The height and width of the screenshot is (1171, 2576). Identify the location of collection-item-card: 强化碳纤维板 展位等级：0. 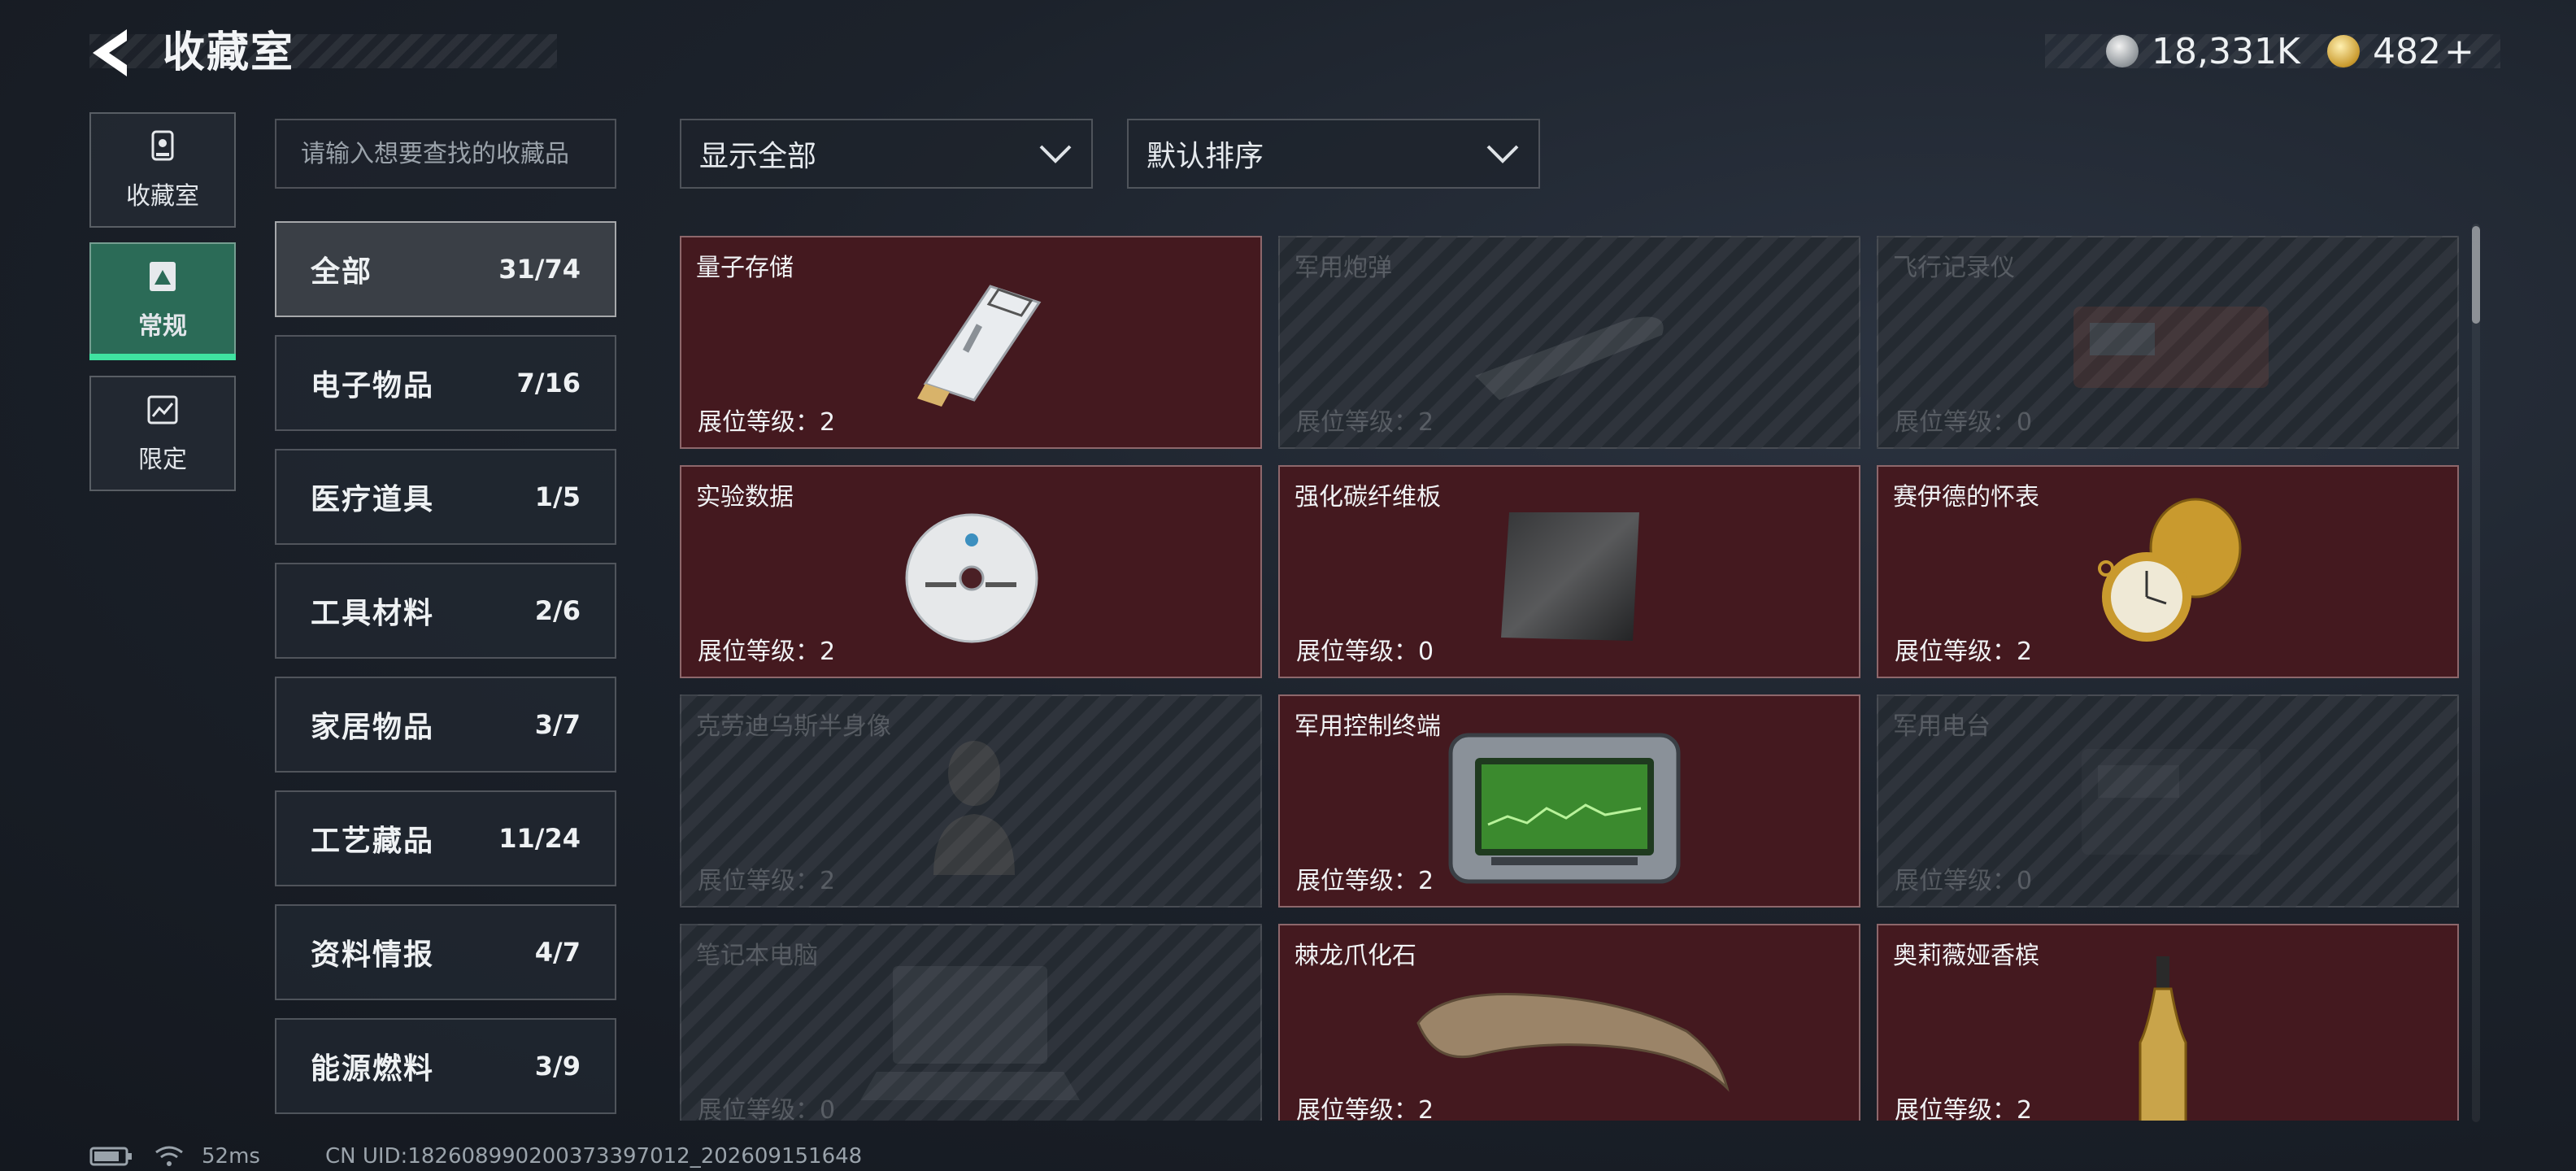
(1569, 572).